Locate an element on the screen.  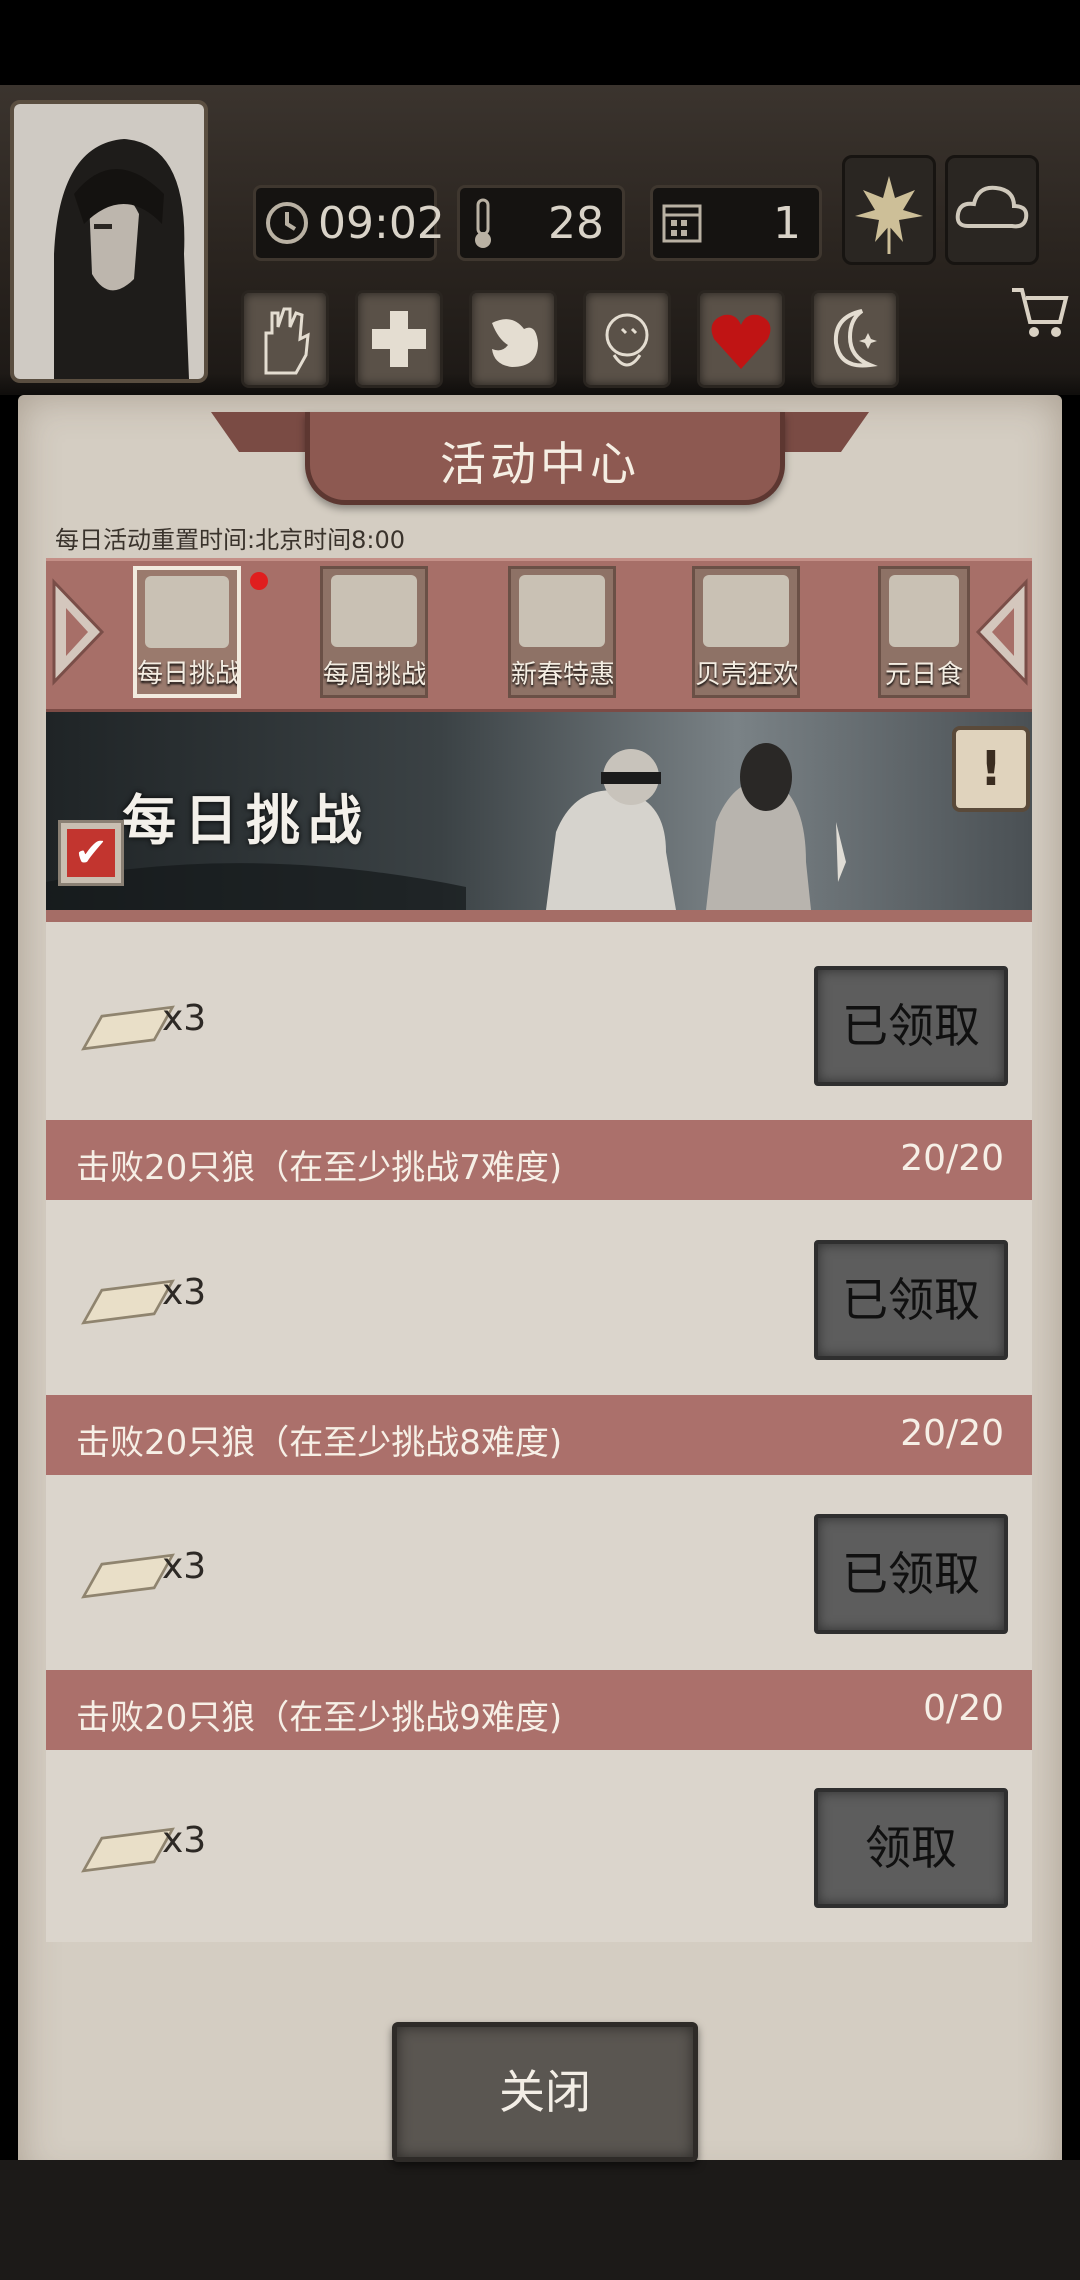
character-avatar-icon is located at coordinates (109, 241).